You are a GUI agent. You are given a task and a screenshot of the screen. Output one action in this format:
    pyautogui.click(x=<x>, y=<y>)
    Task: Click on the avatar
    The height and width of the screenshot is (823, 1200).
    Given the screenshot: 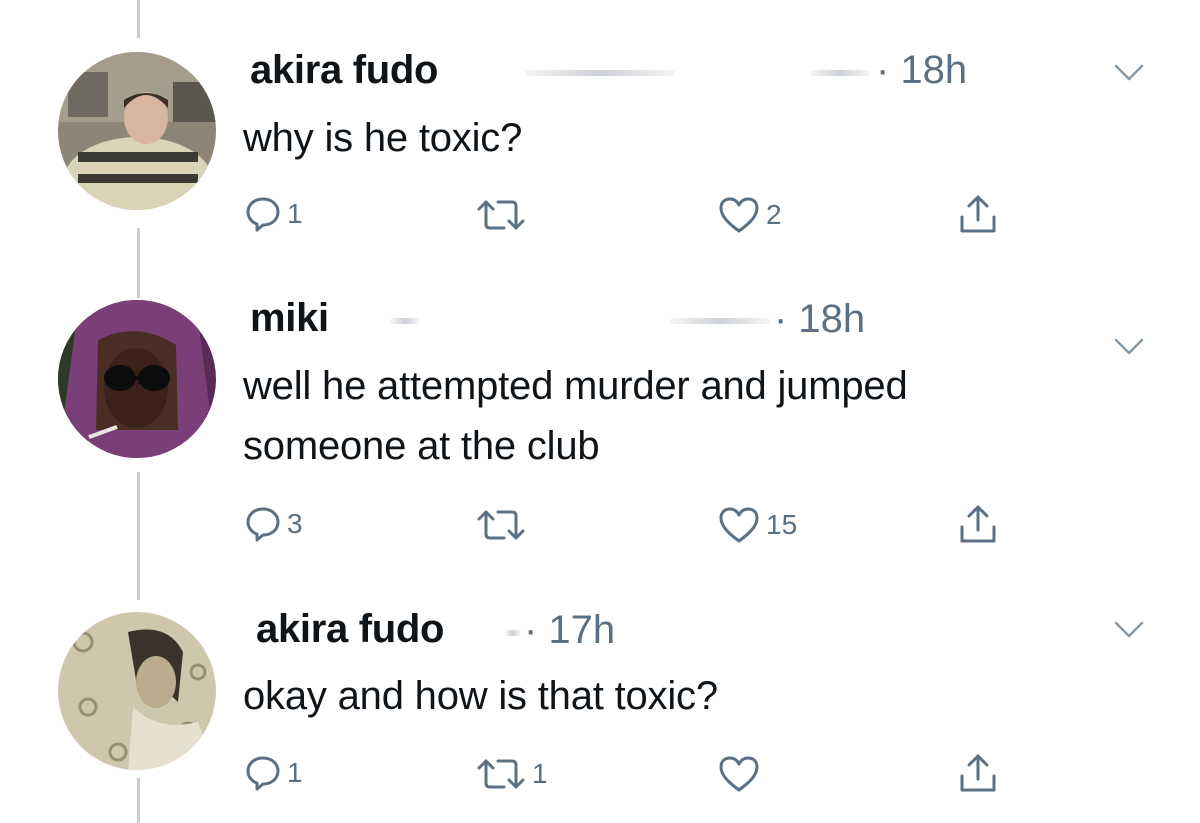 What is the action you would take?
    pyautogui.click(x=137, y=691)
    